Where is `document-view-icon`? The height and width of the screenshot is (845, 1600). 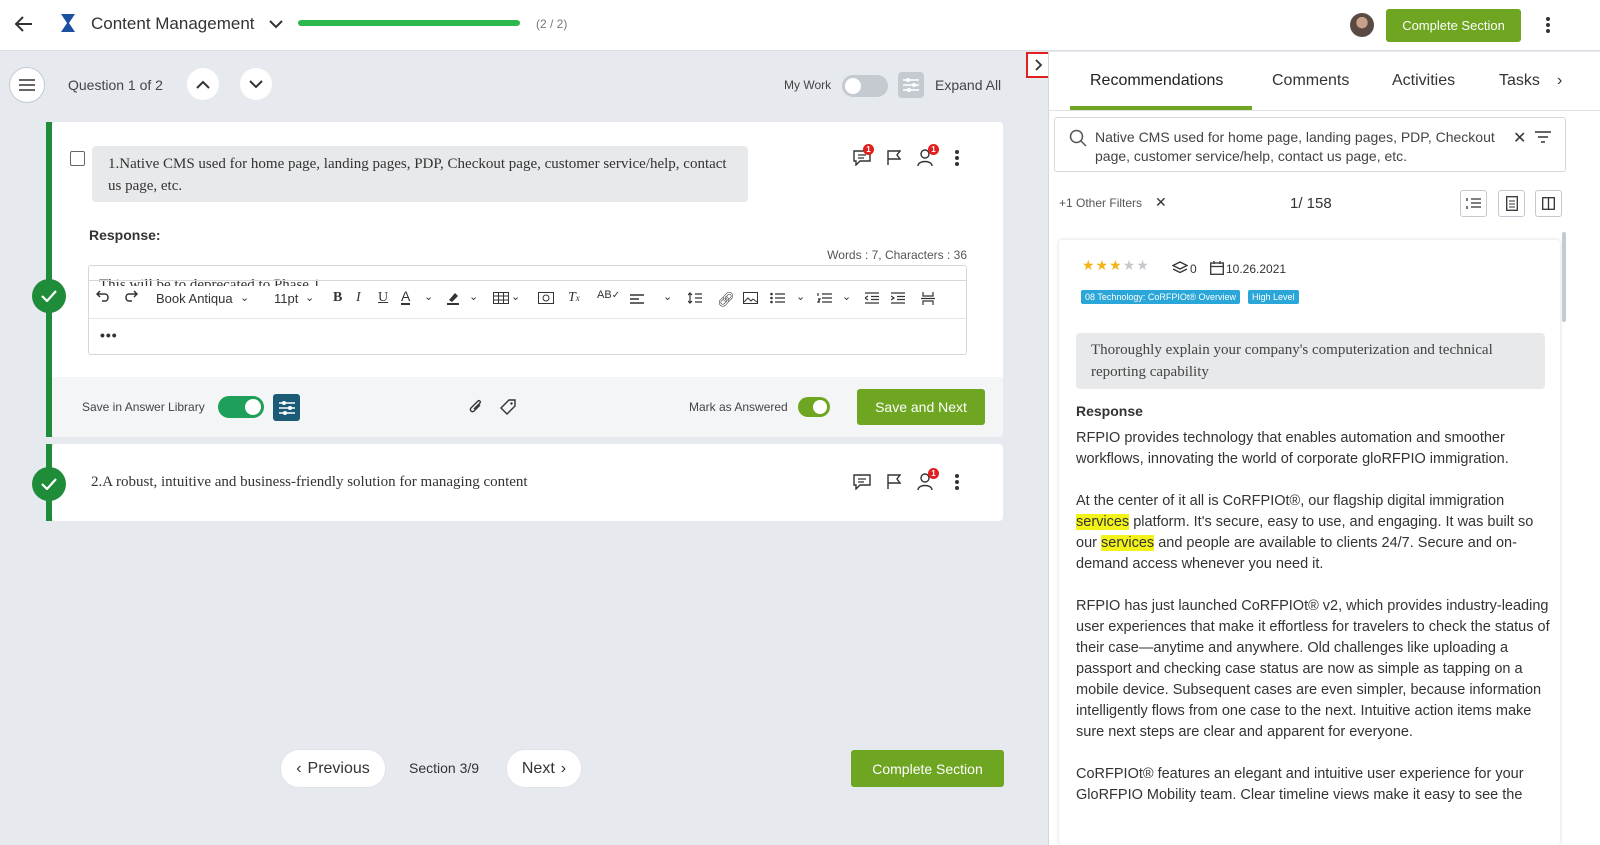 document-view-icon is located at coordinates (1511, 203).